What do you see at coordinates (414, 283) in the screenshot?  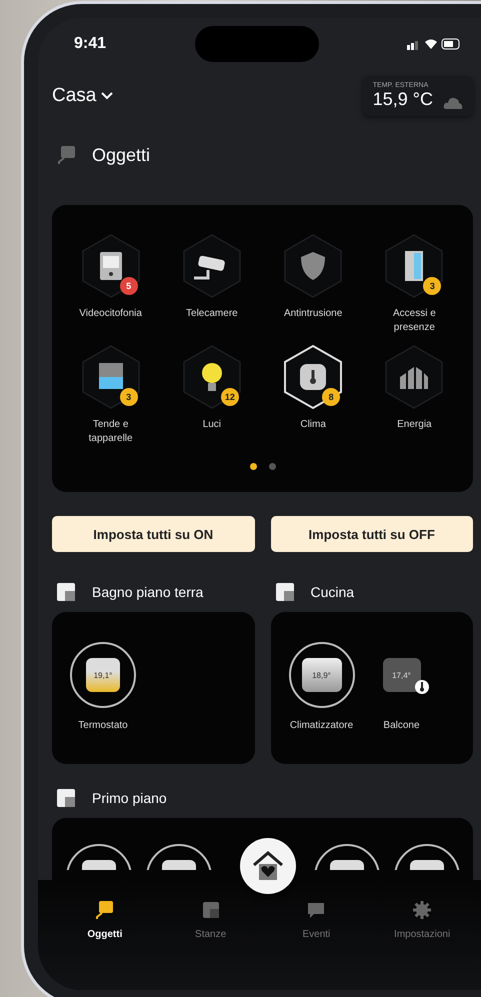 I see `category-tile: 3 Accessi e presenze` at bounding box center [414, 283].